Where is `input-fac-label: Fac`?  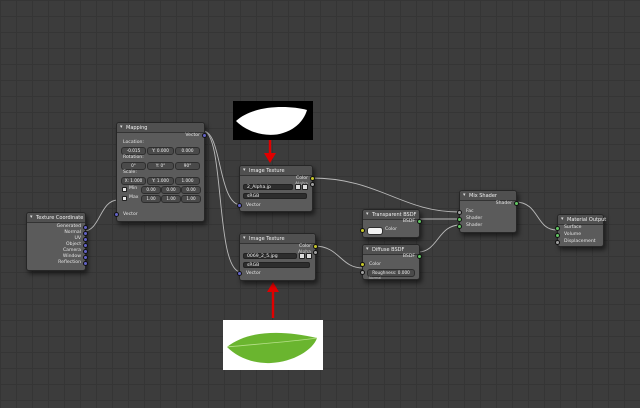 input-fac-label: Fac is located at coordinates (470, 211).